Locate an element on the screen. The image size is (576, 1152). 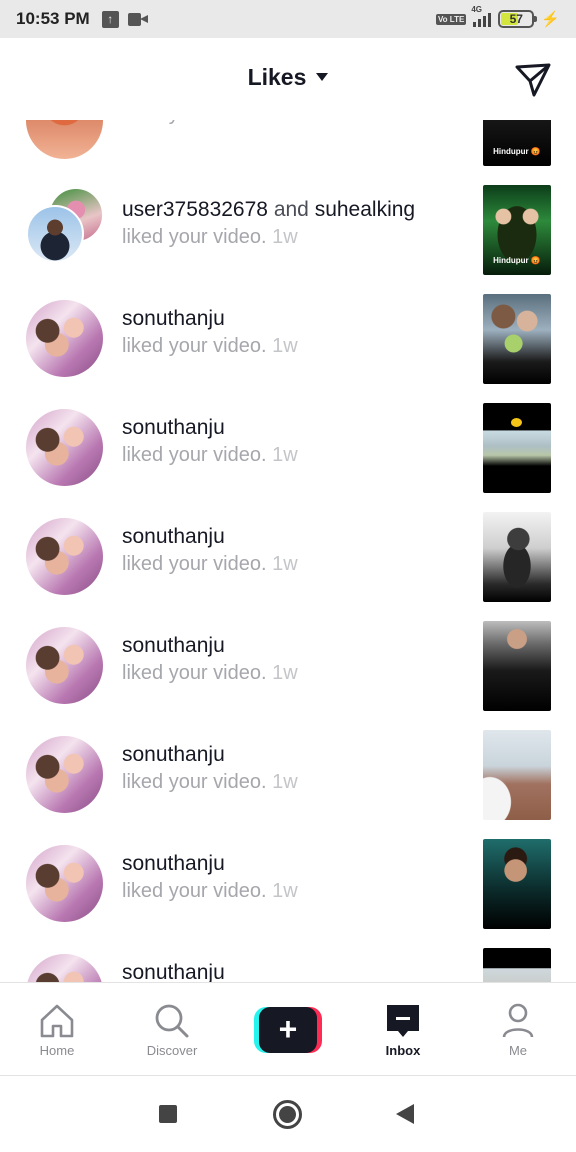
create-button: + is located at coordinates (288, 1030).